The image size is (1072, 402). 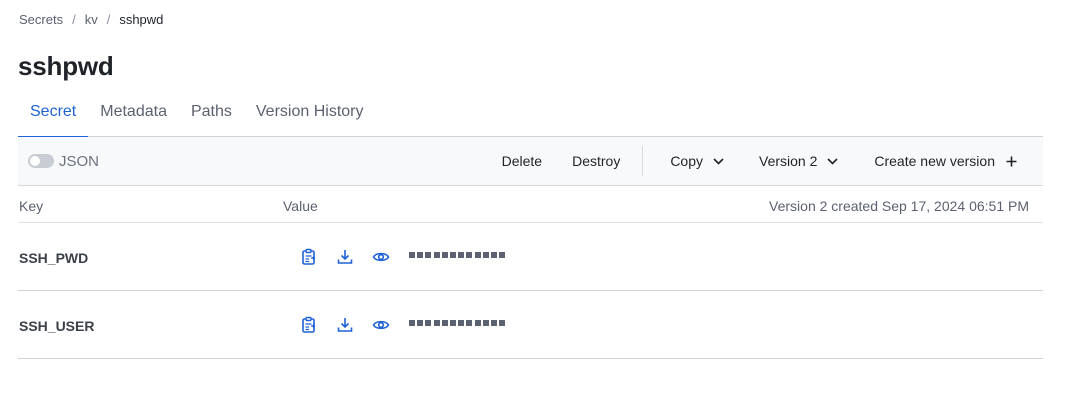 I want to click on copy-dropdown-button: Copy, so click(x=697, y=161).